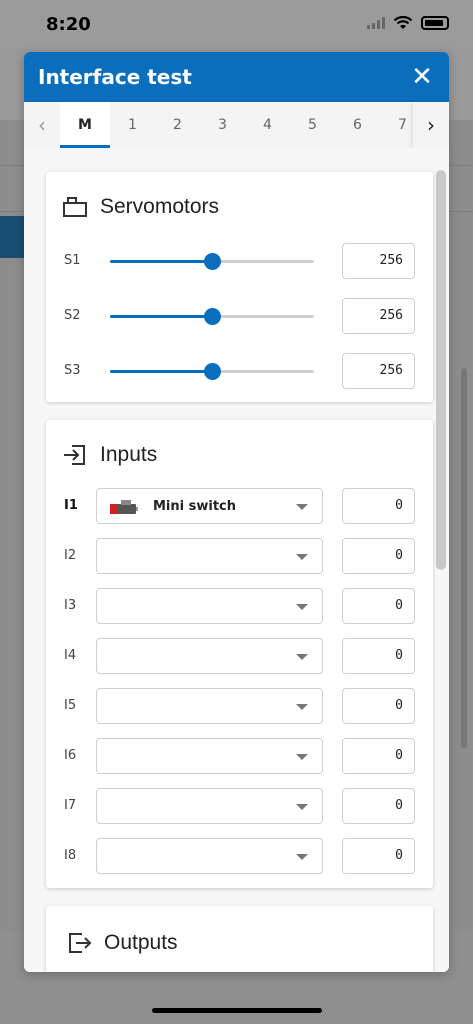 Image resolution: width=473 pixels, height=1024 pixels. Describe the element at coordinates (222, 125) in the screenshot. I see `tab-3: 3` at that location.